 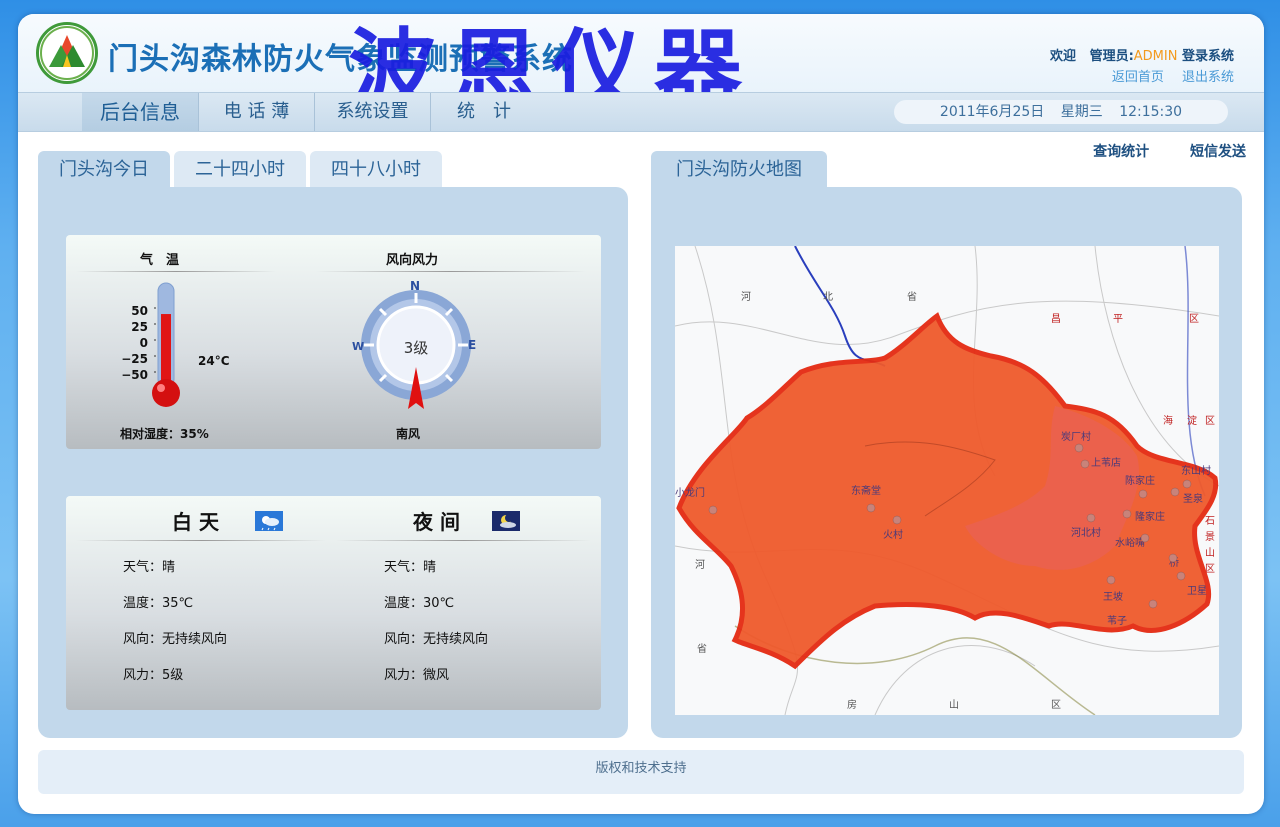 What do you see at coordinates (1192, 420) in the screenshot?
I see `map-letter: 淀` at bounding box center [1192, 420].